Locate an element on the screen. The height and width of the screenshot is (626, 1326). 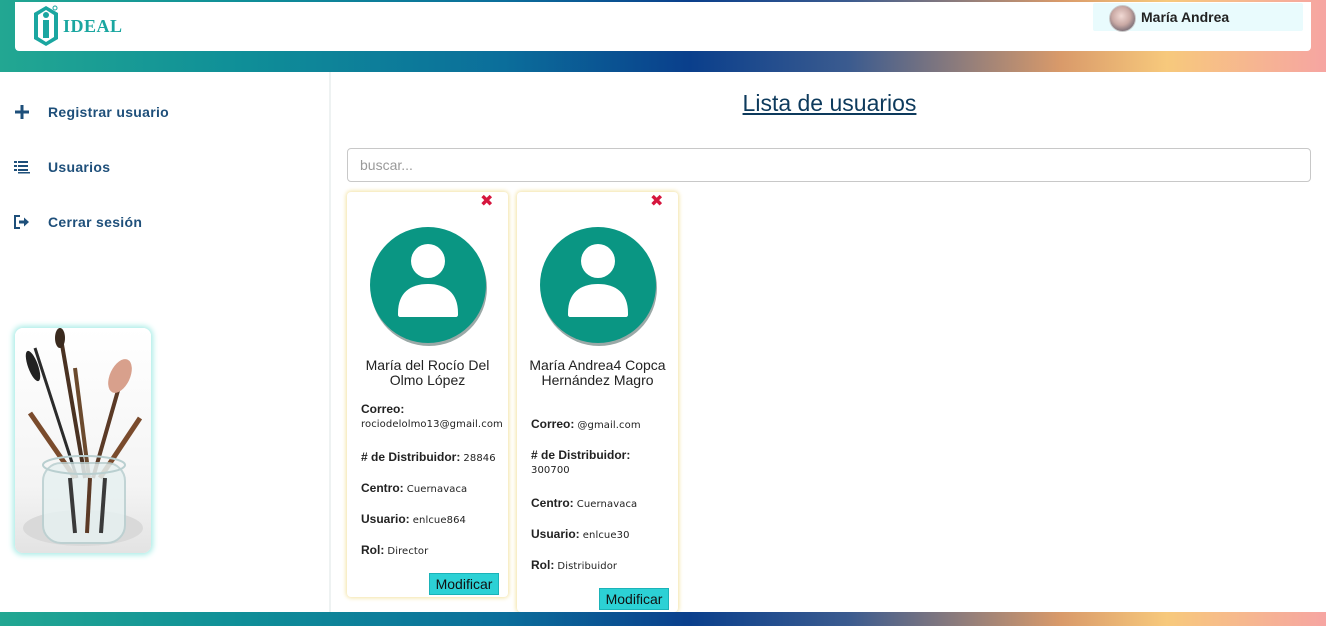
header-bar: IDEAL María Andrea is located at coordinates (663, 26).